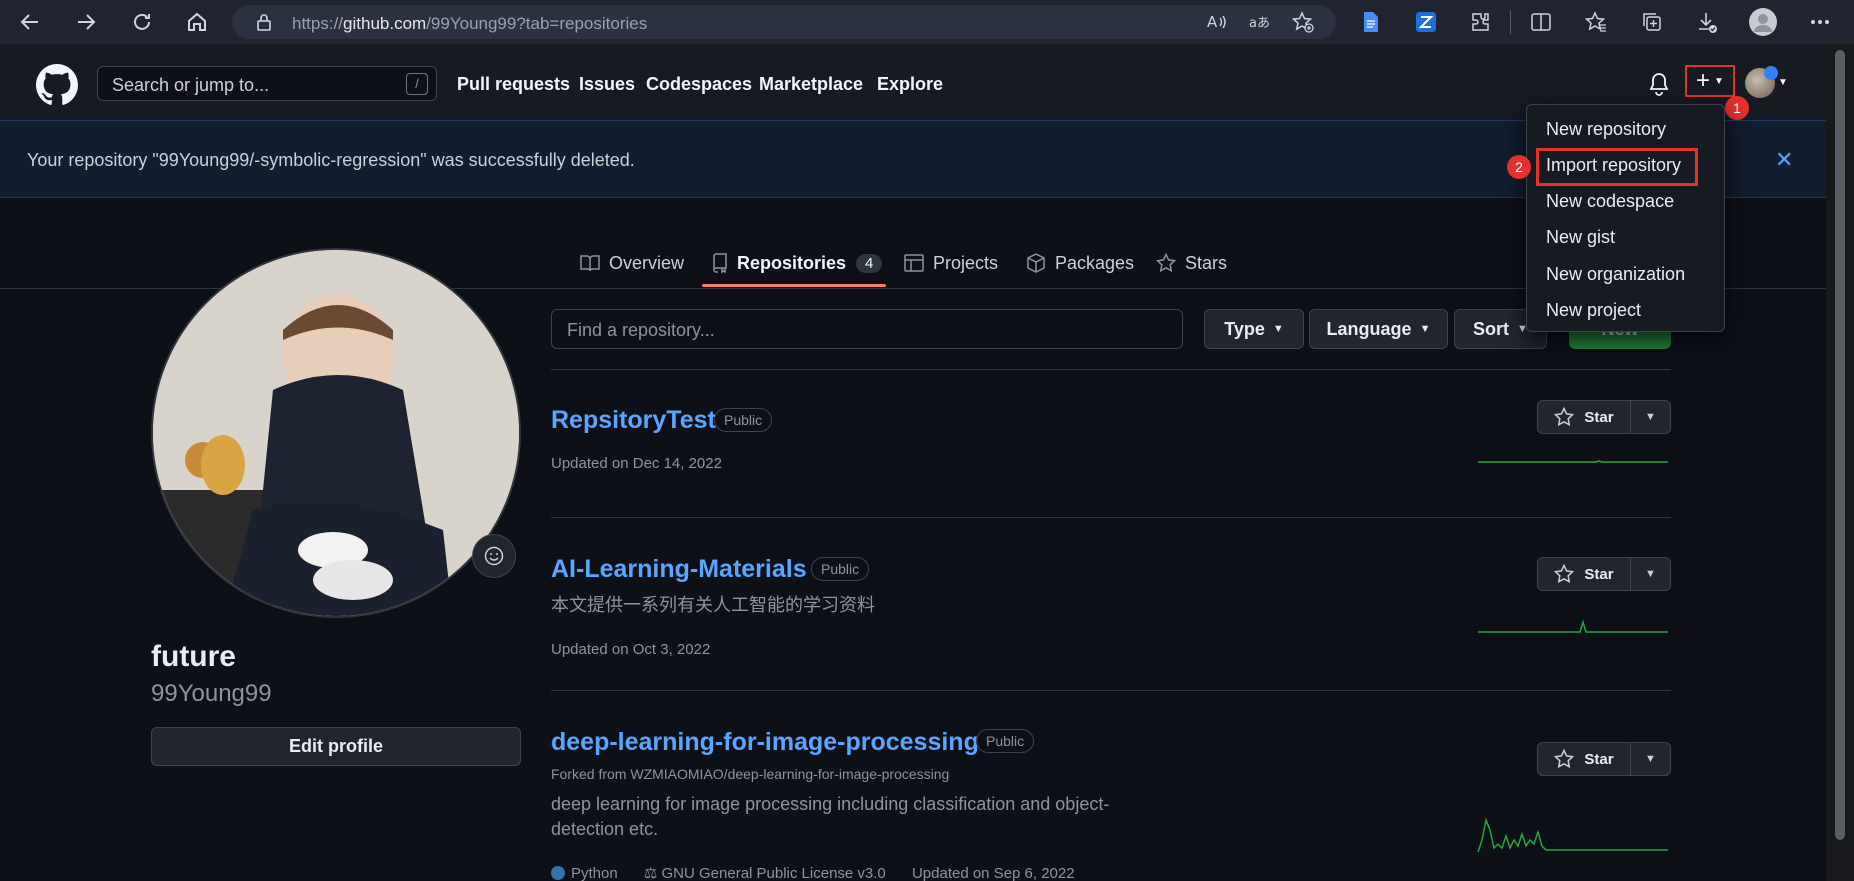 The height and width of the screenshot is (881, 1854). I want to click on annotation-badge-2: 2, so click(1519, 167).